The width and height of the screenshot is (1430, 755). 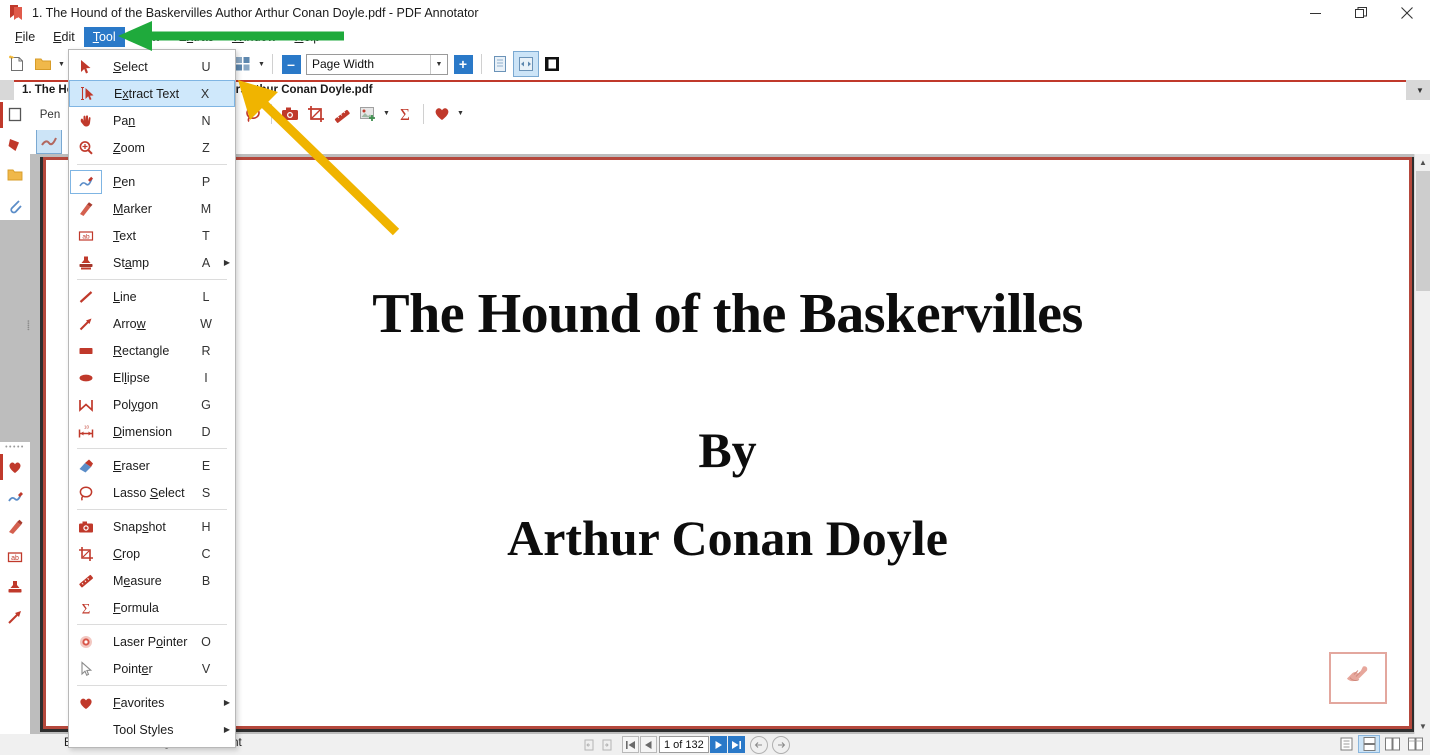 I want to click on pdf-page-title: The Hound of the Baskervilles, so click(x=727, y=314).